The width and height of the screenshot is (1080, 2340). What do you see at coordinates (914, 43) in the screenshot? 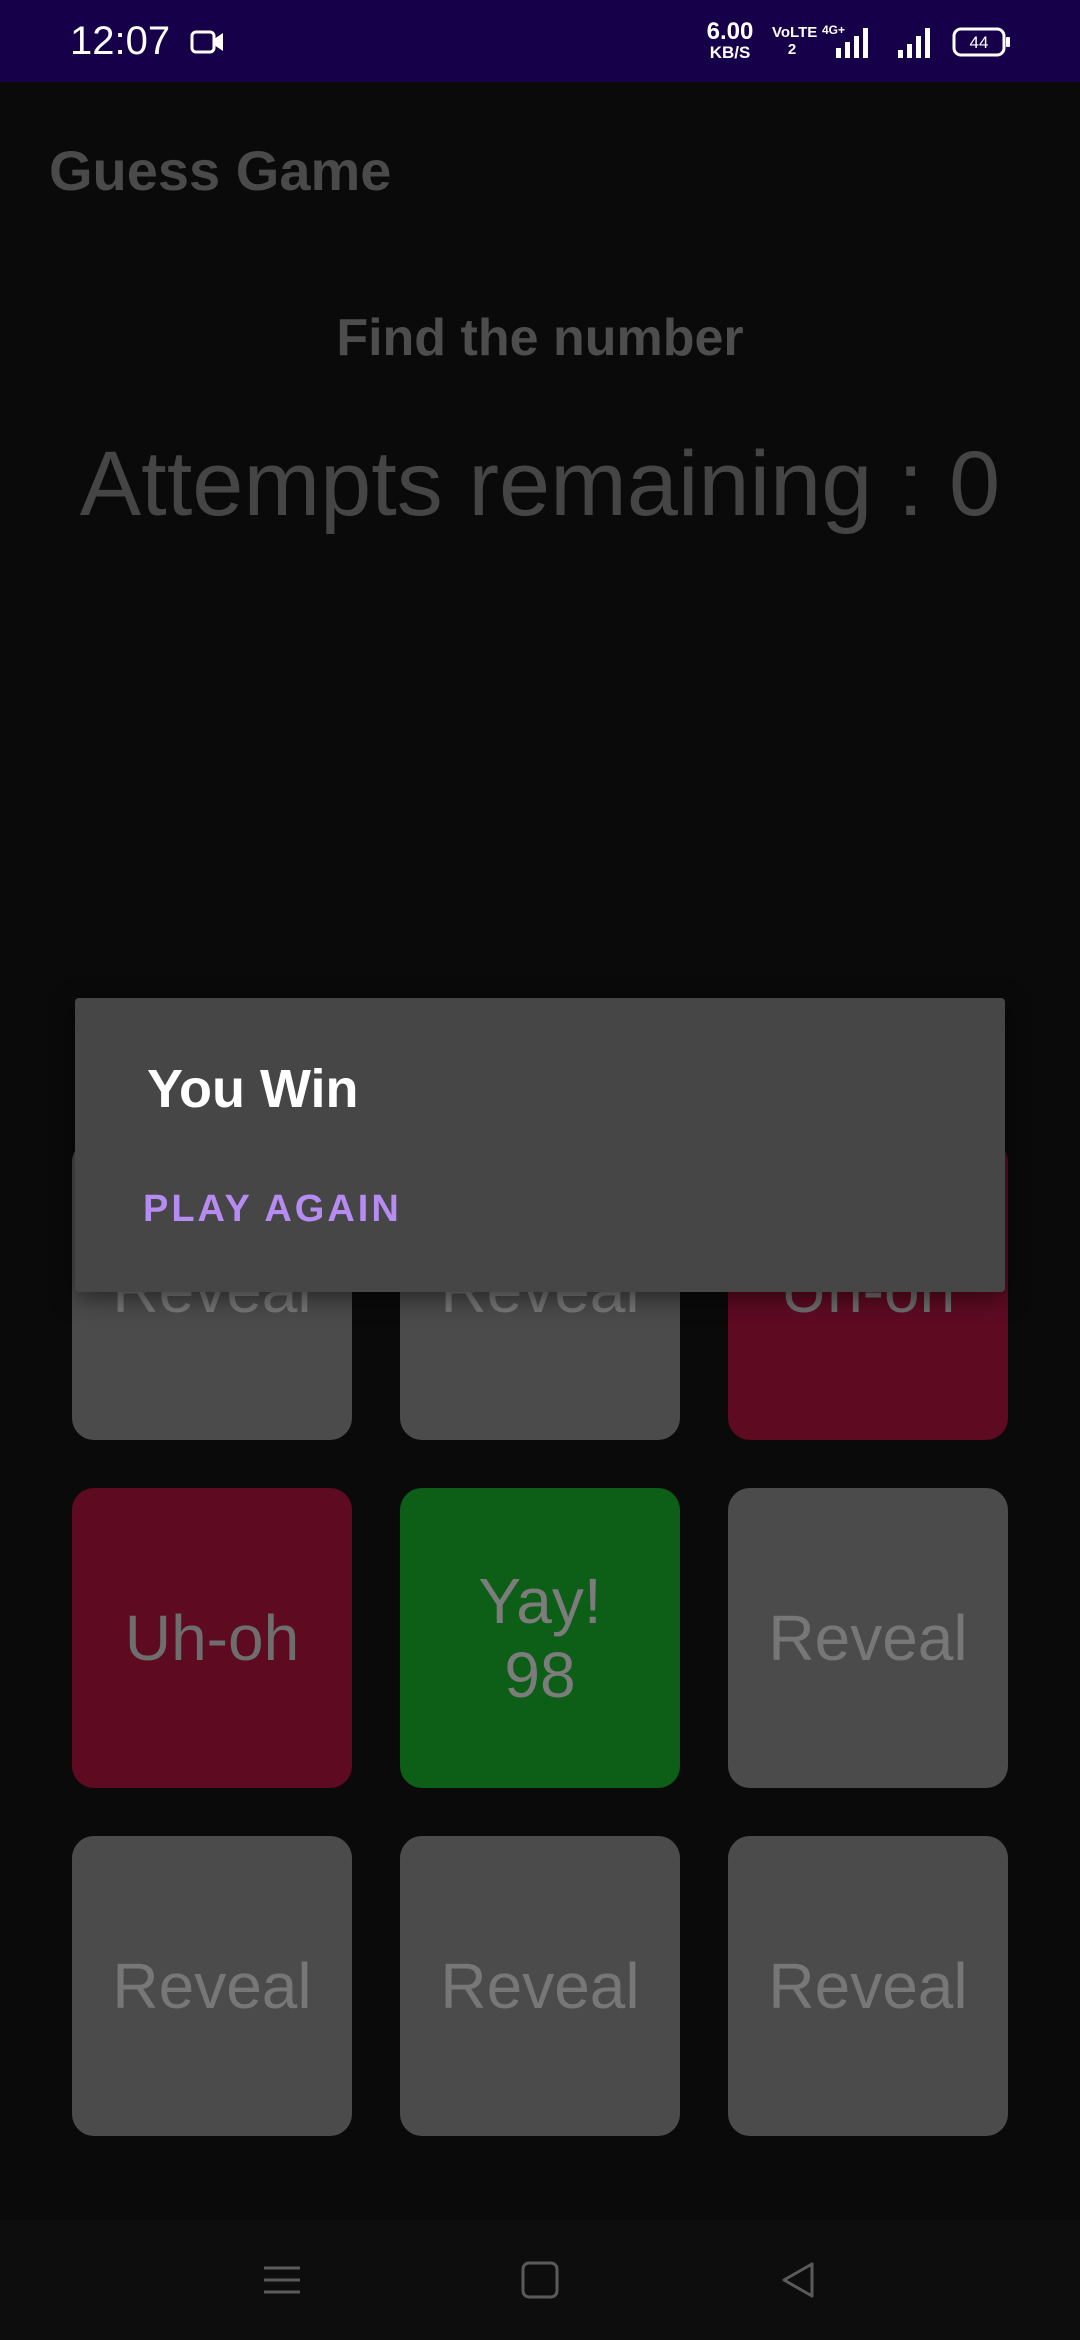
I see `signal-icon` at bounding box center [914, 43].